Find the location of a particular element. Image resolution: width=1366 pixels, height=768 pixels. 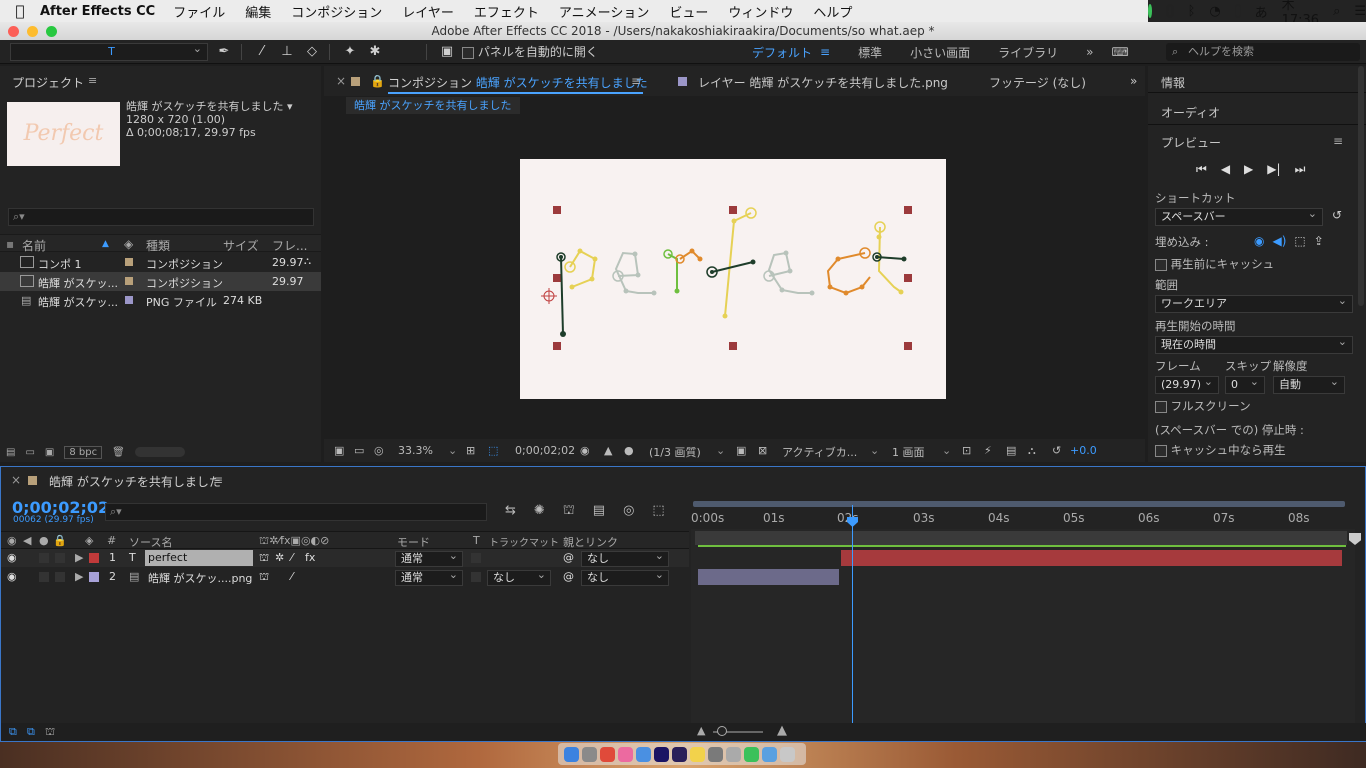

layer-2-duration-bar is located at coordinates (768, 577).